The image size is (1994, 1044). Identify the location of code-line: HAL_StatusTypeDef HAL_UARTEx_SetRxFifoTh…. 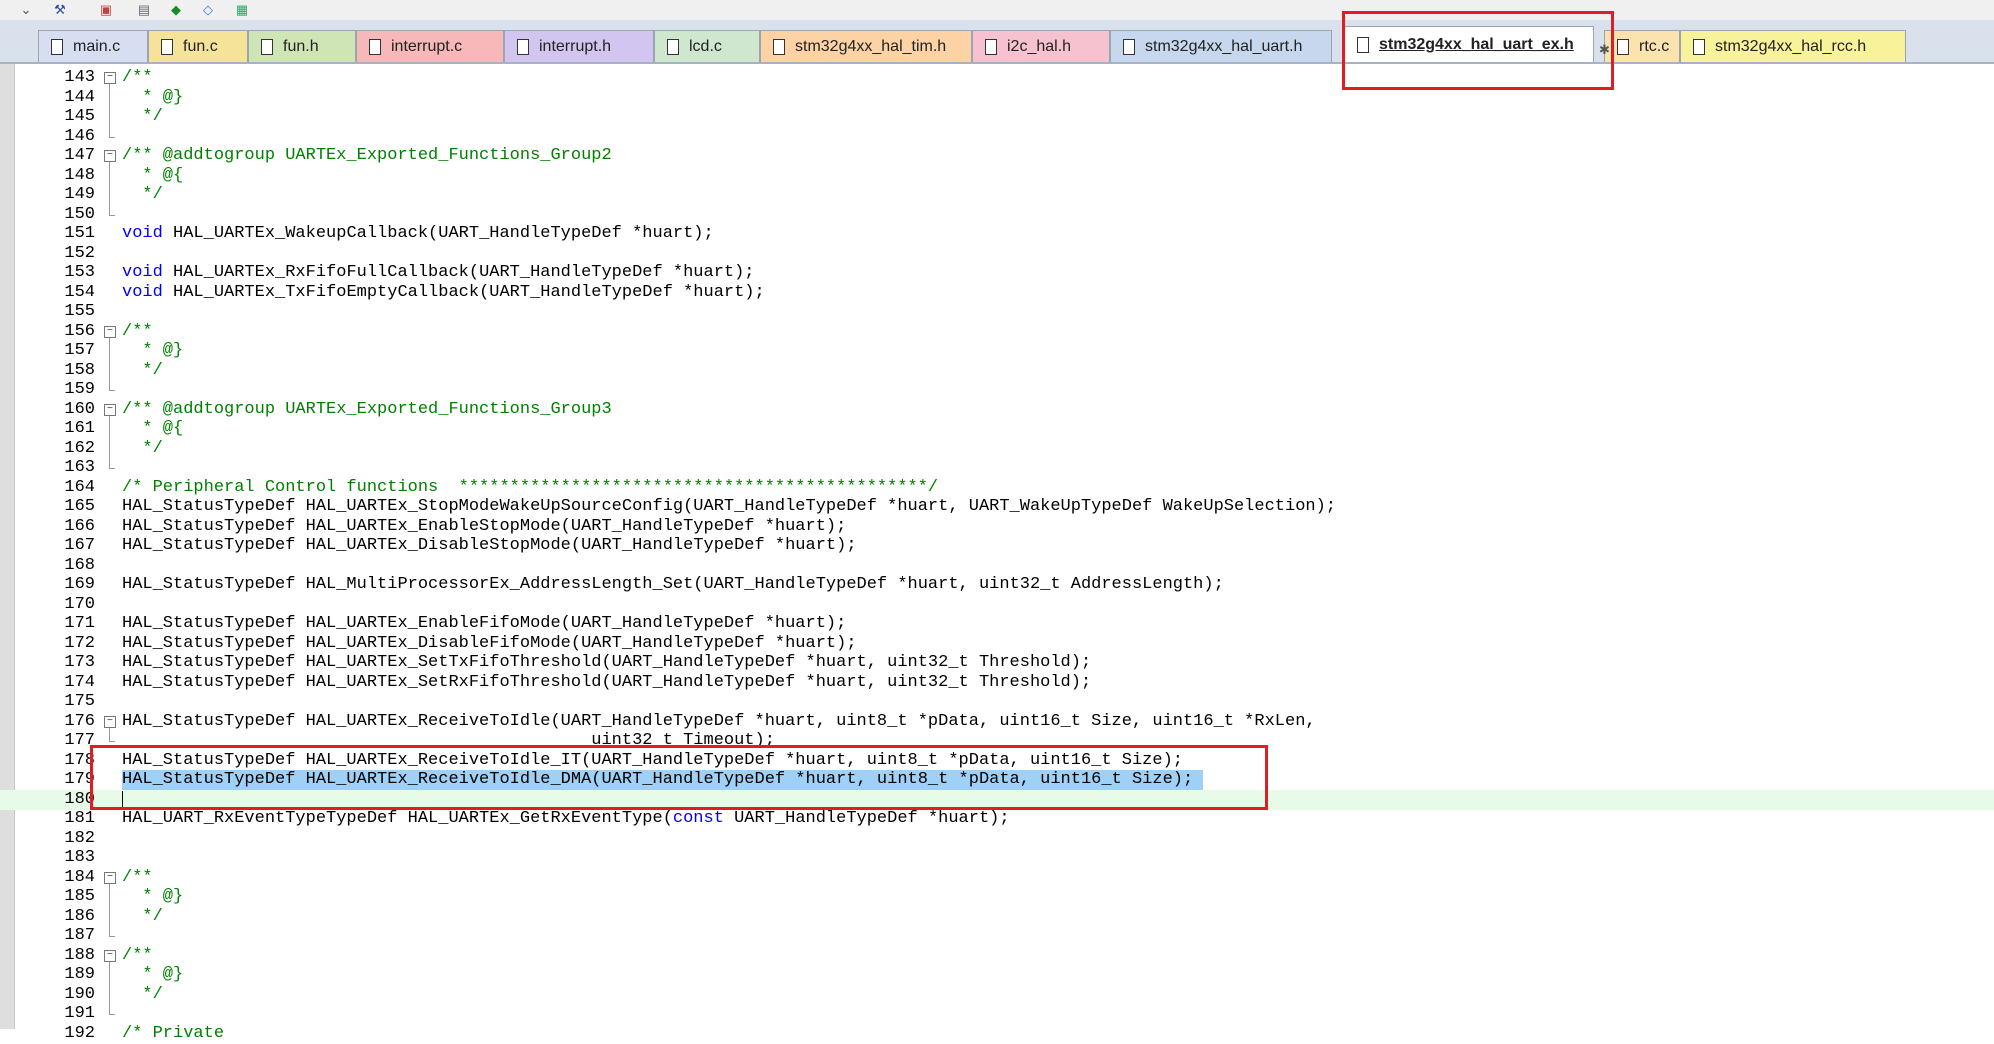
(606, 683).